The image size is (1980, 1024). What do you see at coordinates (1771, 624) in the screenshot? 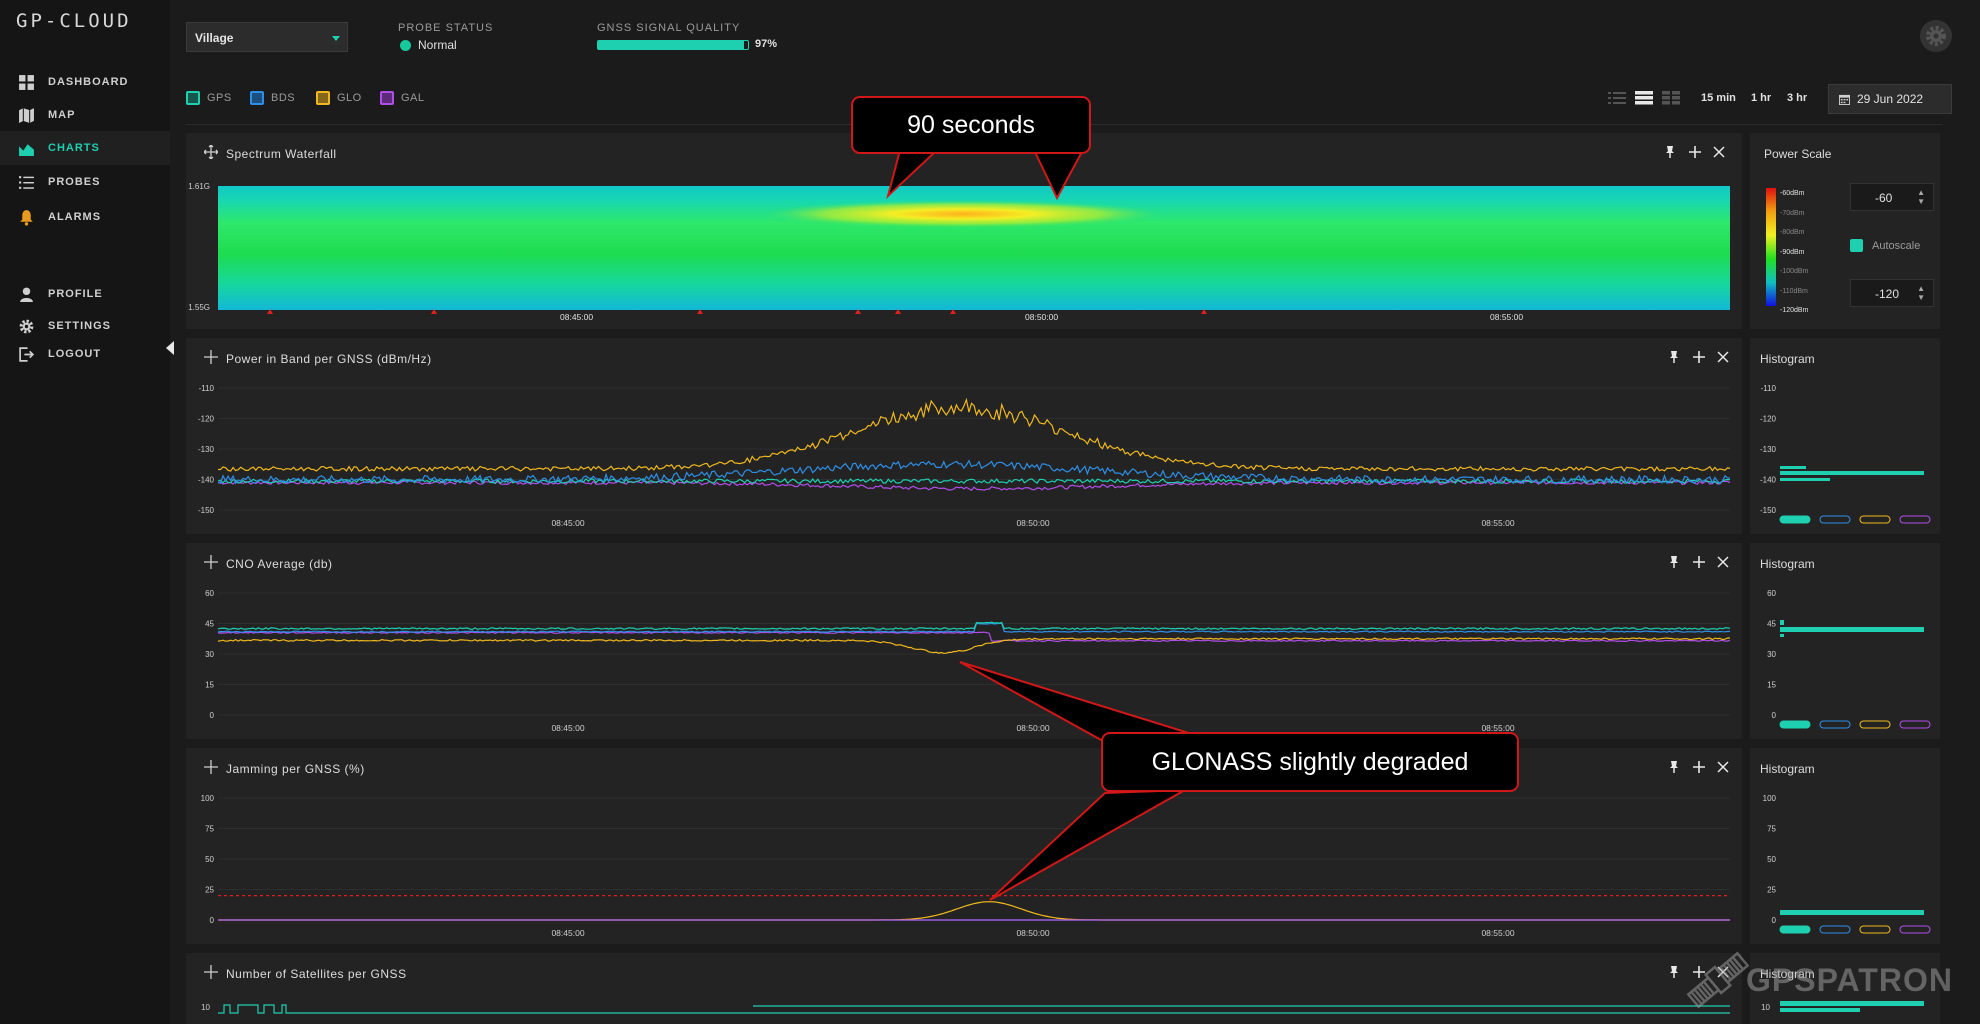
I see `y-tick: 45` at bounding box center [1771, 624].